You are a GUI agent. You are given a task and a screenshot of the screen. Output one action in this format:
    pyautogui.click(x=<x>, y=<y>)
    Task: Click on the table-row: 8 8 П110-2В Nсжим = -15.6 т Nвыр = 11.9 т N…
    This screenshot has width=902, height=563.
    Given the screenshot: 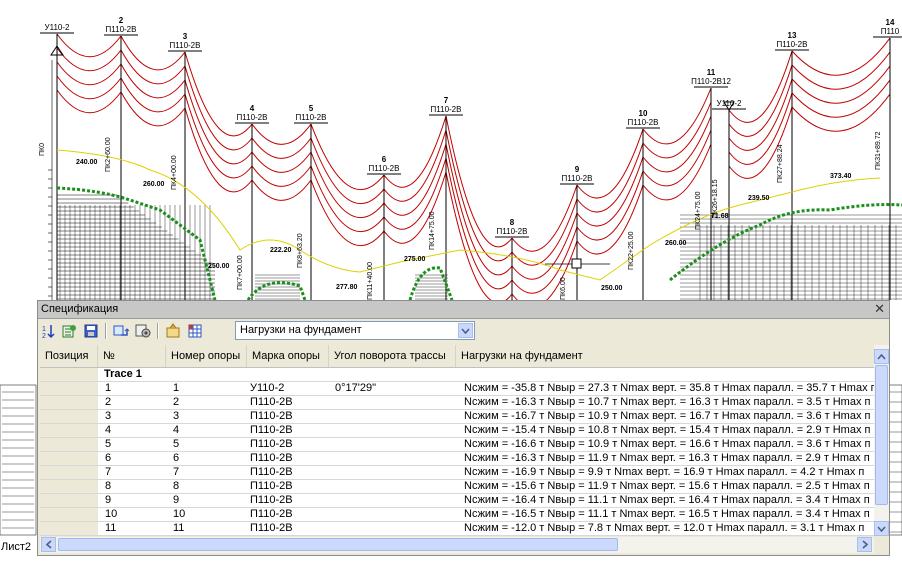 What is the action you would take?
    pyautogui.click(x=457, y=487)
    